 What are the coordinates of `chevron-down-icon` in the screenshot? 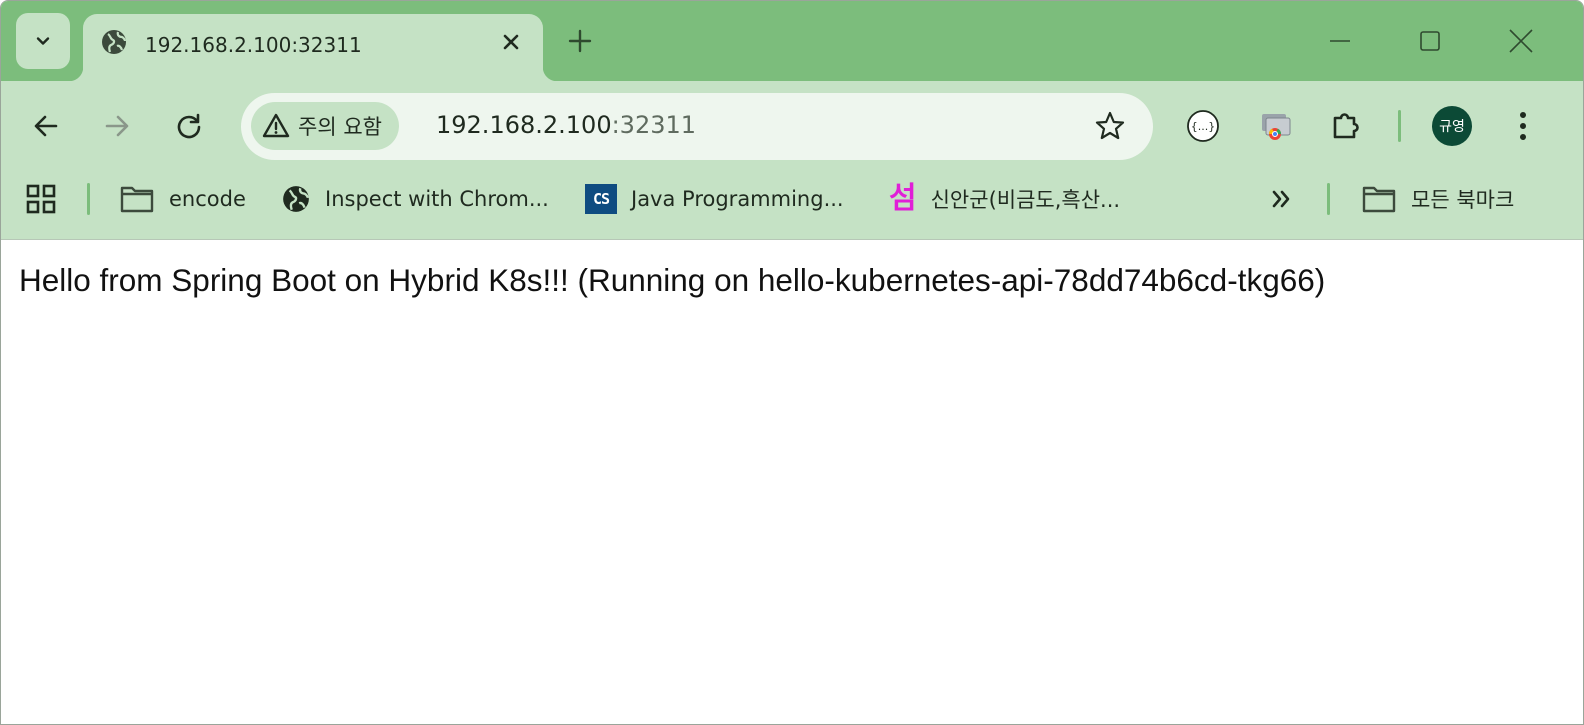 It's located at (43, 41).